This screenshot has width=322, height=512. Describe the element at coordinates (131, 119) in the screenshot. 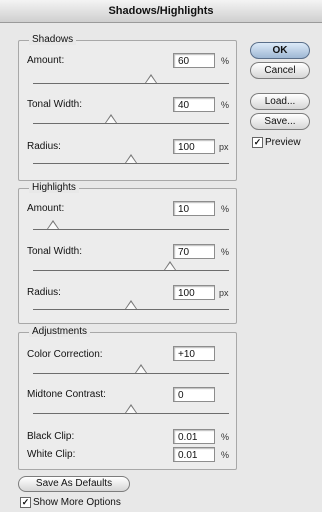

I see `shadows-tonal-width-slider` at that location.